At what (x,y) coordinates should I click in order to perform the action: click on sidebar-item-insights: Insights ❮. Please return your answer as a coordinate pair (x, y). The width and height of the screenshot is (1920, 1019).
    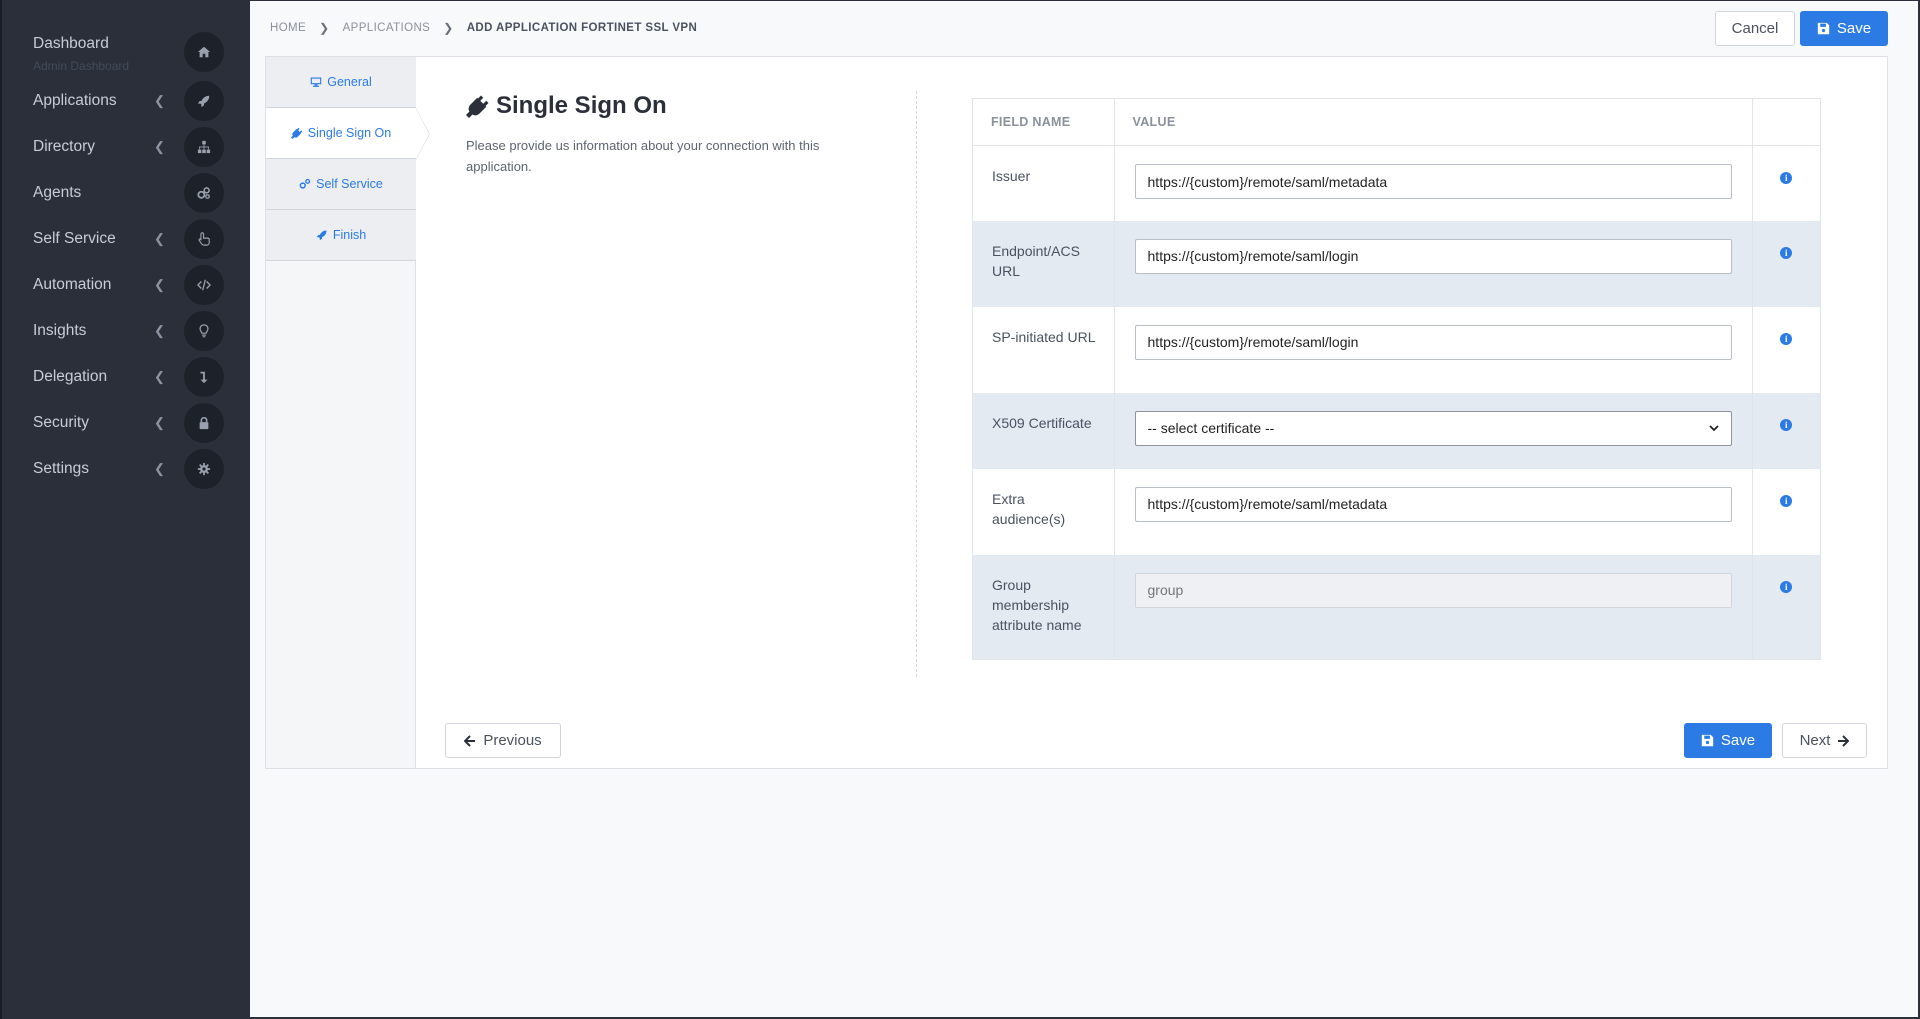
    Looking at the image, I should click on (127, 331).